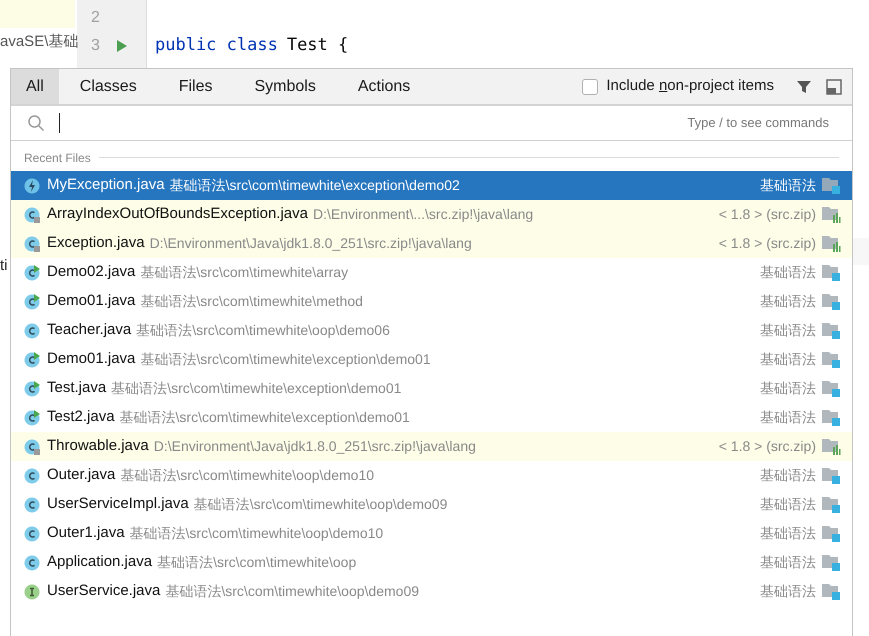 Image resolution: width=869 pixels, height=636 pixels. What do you see at coordinates (32, 186) in the screenshot?
I see `lightning-class-icon` at bounding box center [32, 186].